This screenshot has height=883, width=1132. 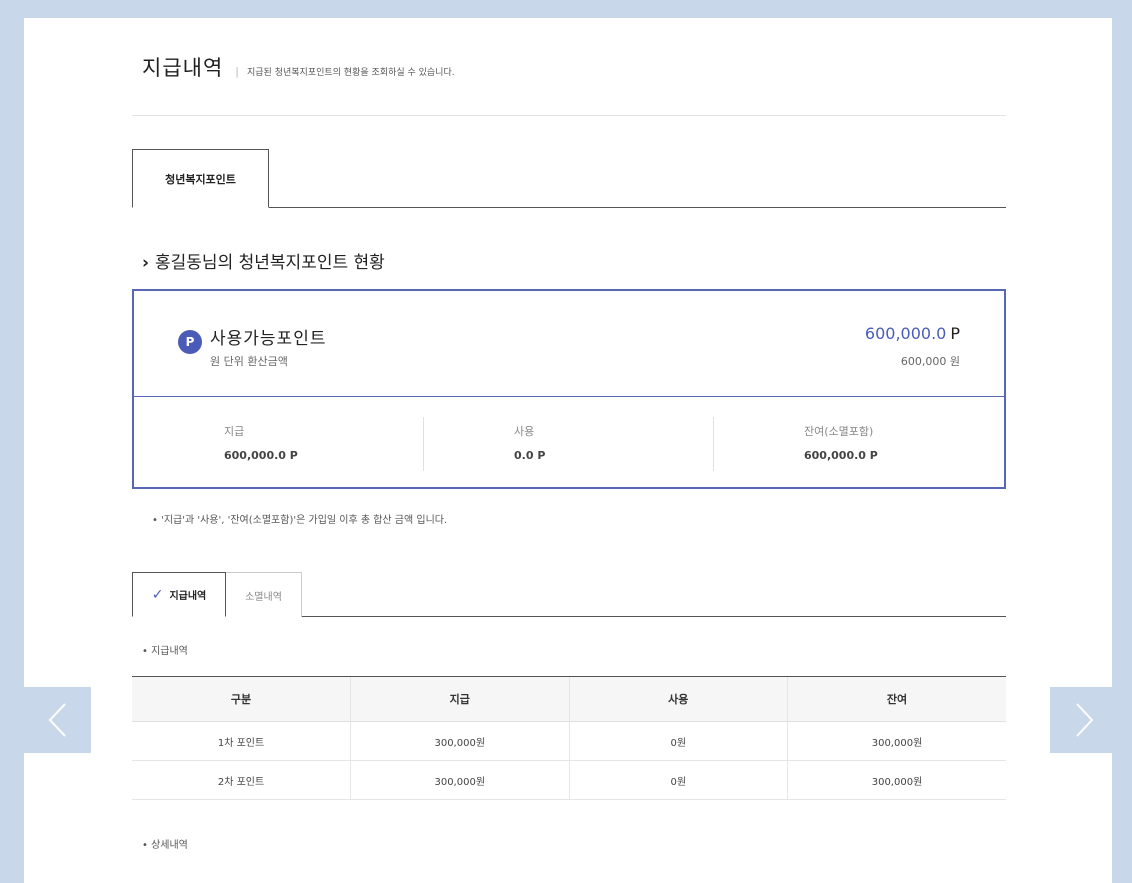 I want to click on stat-used: 사용 0.0 P, so click(x=569, y=443).